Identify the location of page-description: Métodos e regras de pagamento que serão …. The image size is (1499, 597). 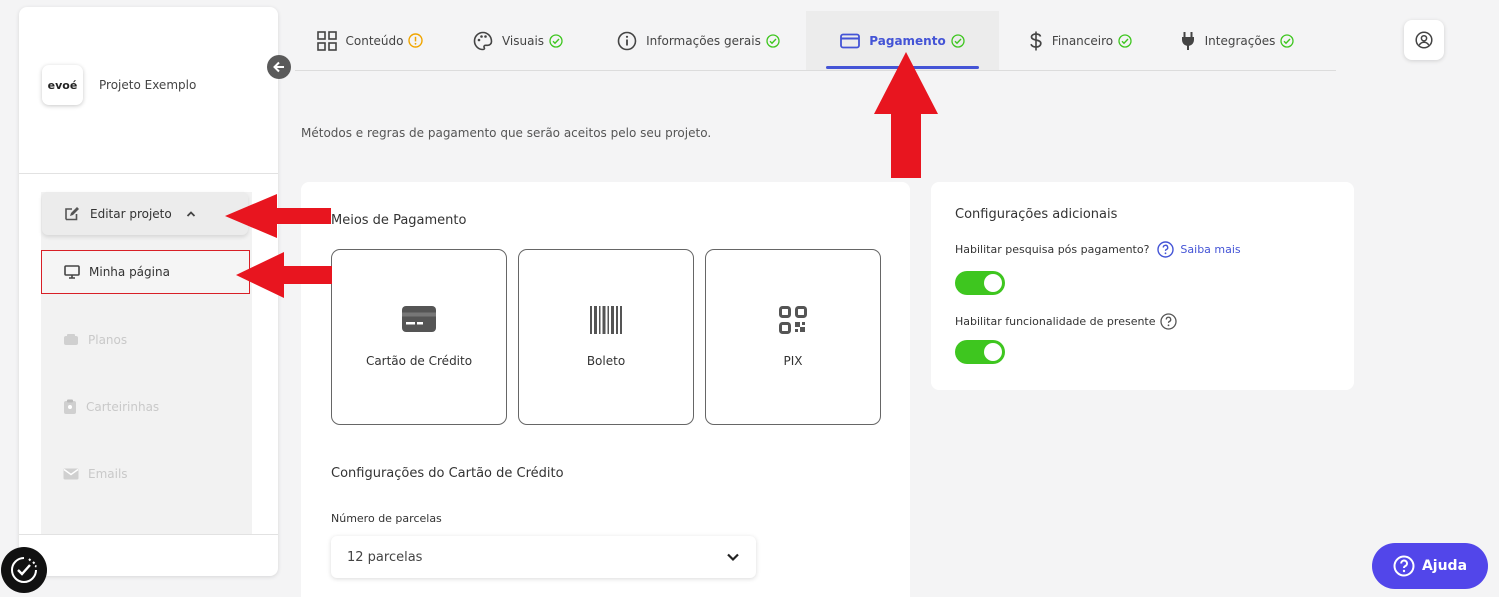
(506, 133).